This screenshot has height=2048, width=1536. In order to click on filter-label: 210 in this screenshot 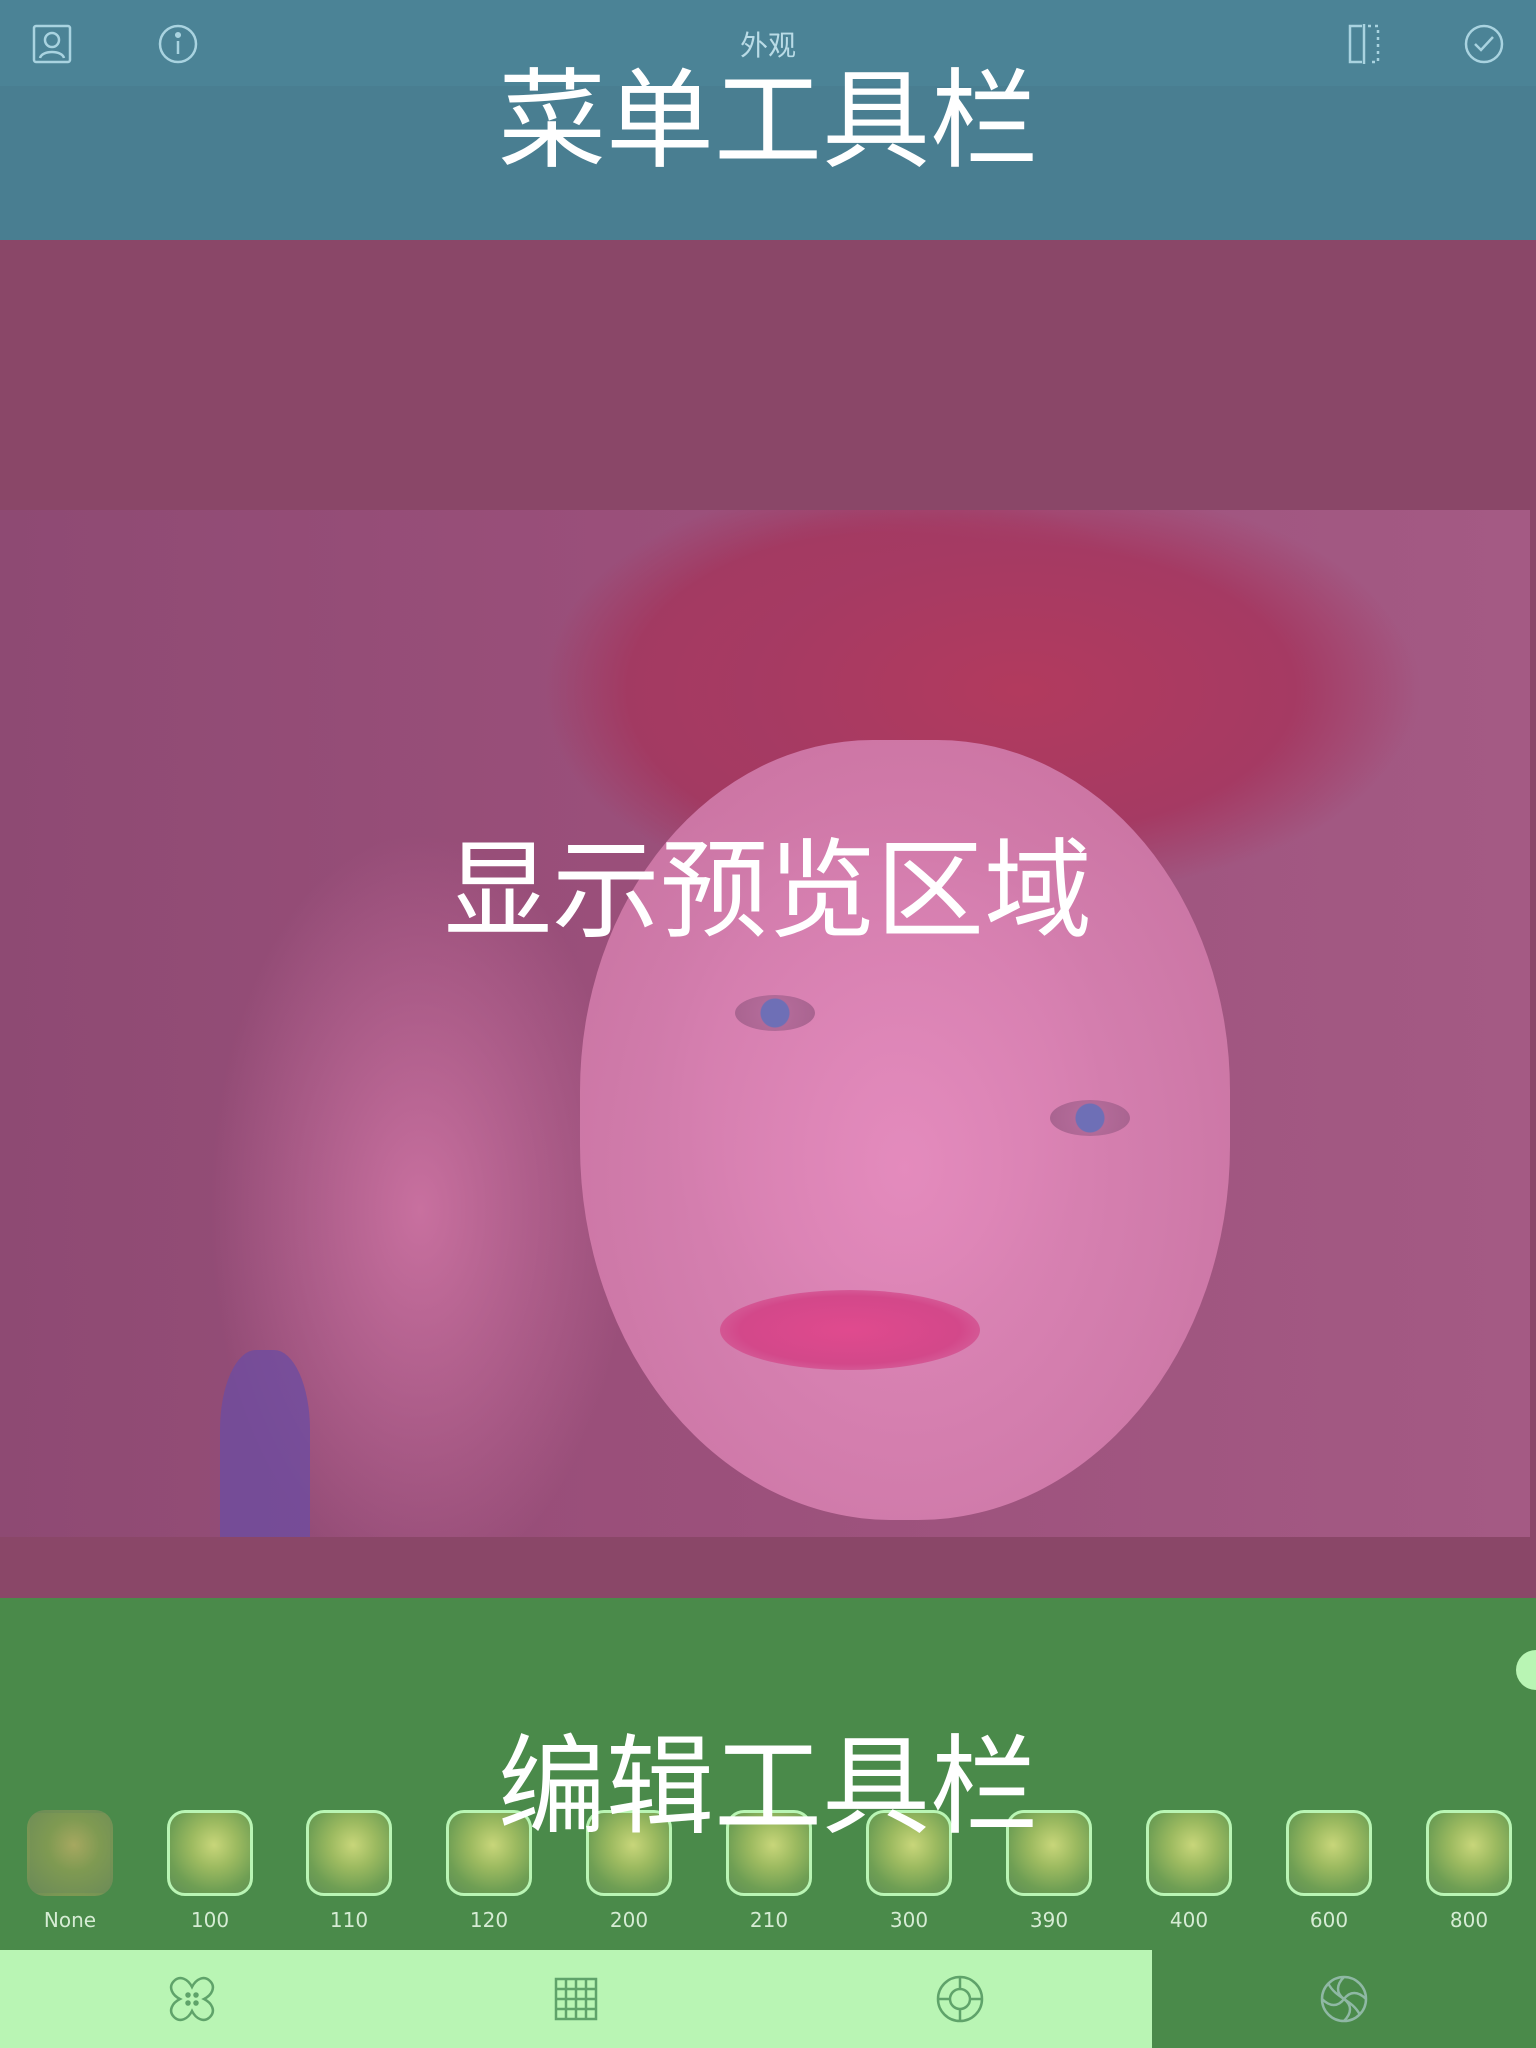, I will do `click(769, 1920)`.